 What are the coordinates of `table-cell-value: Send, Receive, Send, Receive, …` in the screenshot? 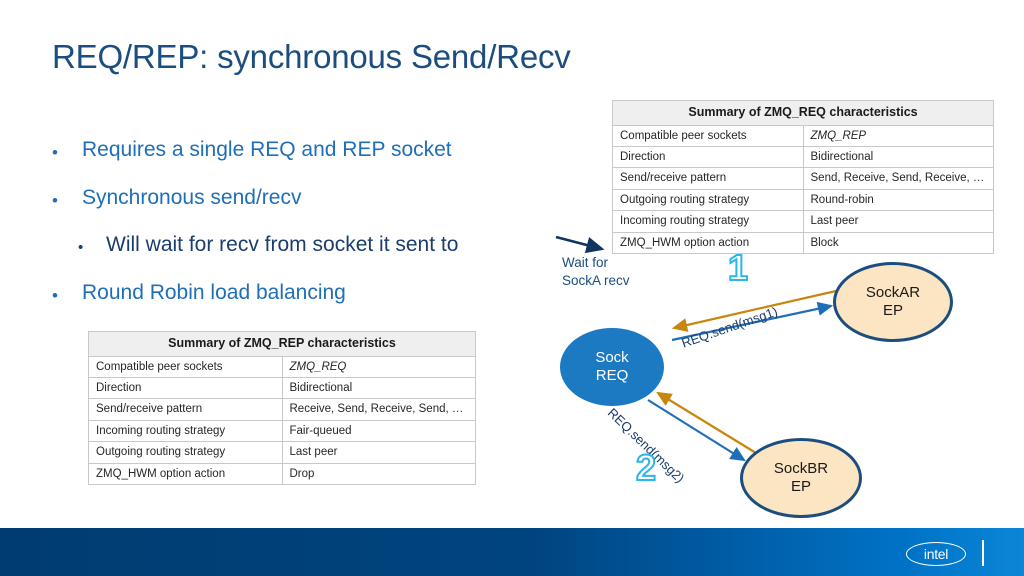 It's located at (898, 178).